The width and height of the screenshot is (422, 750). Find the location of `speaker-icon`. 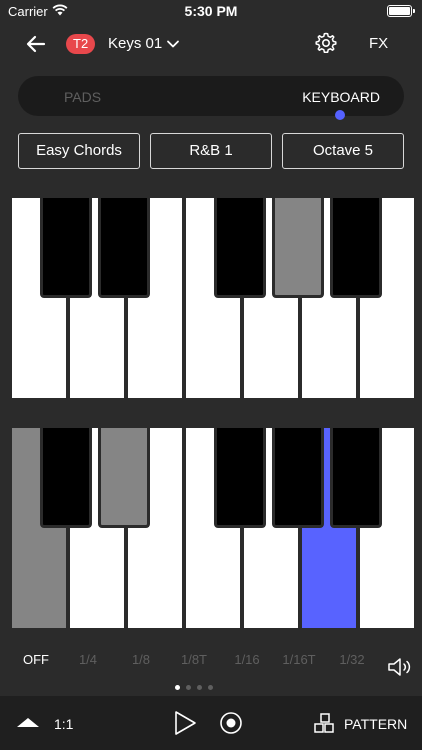

speaker-icon is located at coordinates (400, 667).